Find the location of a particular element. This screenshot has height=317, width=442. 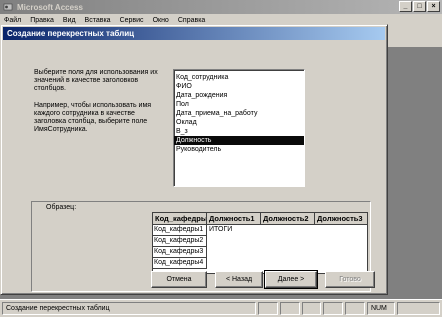

field-item: В_з is located at coordinates (239, 131).